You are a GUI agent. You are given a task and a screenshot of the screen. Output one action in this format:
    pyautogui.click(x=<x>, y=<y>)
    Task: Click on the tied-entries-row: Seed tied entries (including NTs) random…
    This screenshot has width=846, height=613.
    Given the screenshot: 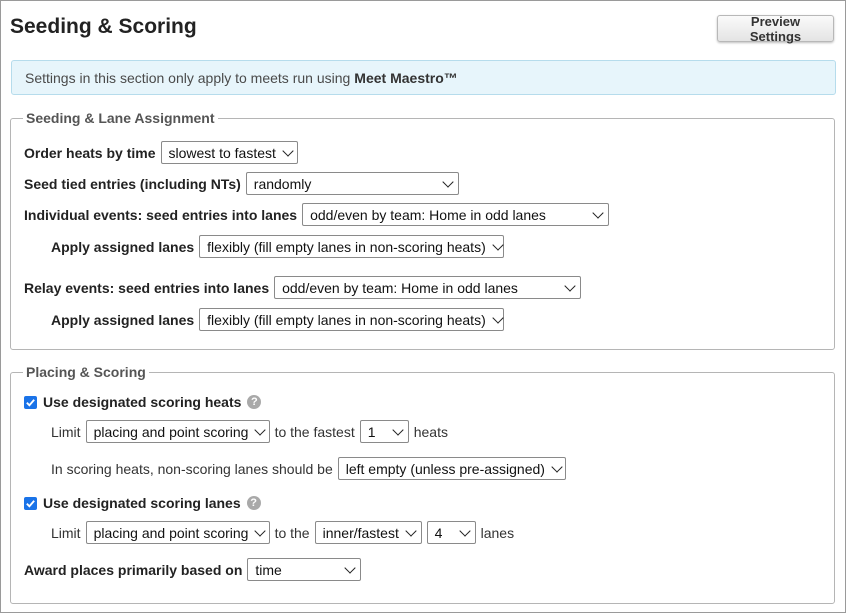 What is the action you would take?
    pyautogui.click(x=241, y=183)
    